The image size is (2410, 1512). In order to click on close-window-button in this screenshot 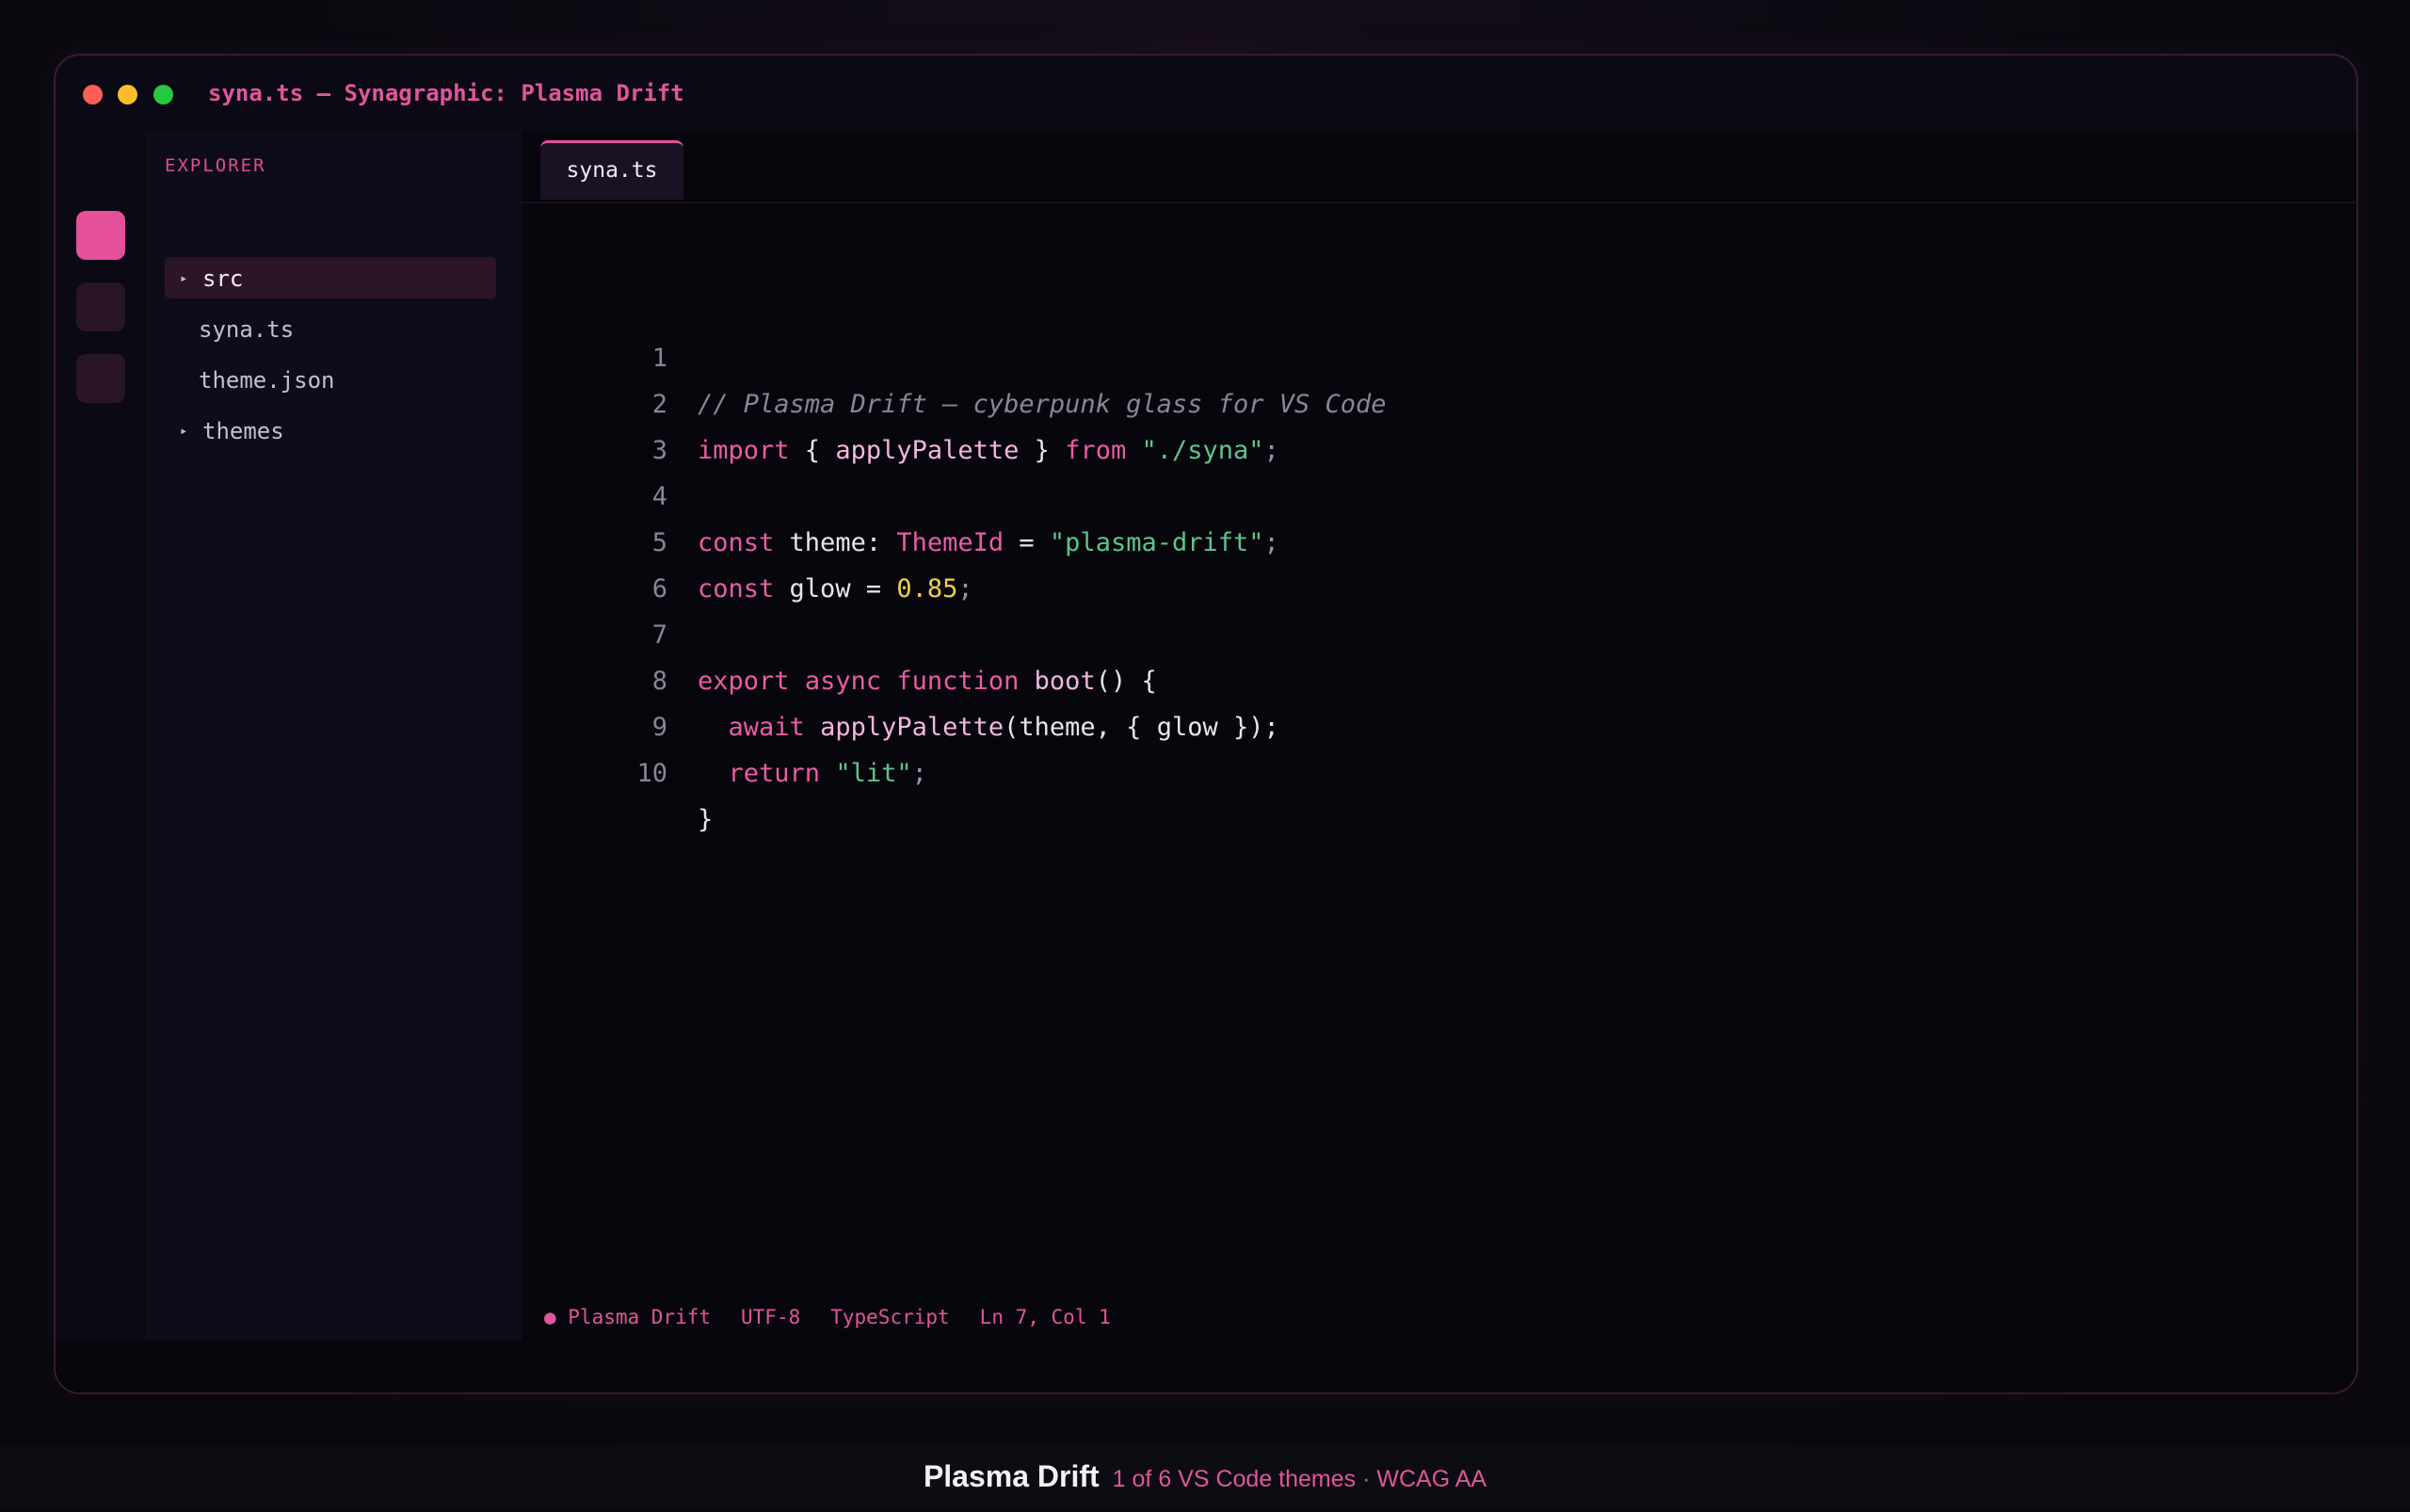, I will do `click(93, 95)`.